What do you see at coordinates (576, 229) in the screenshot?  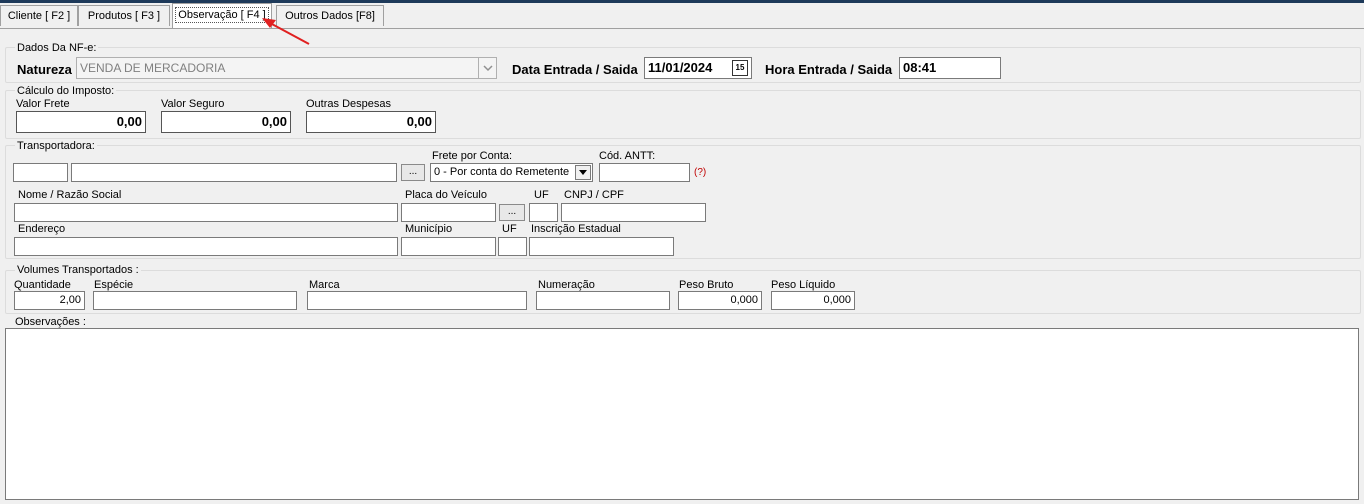 I see `inscricao-estadual-label: Inscrição Estadual` at bounding box center [576, 229].